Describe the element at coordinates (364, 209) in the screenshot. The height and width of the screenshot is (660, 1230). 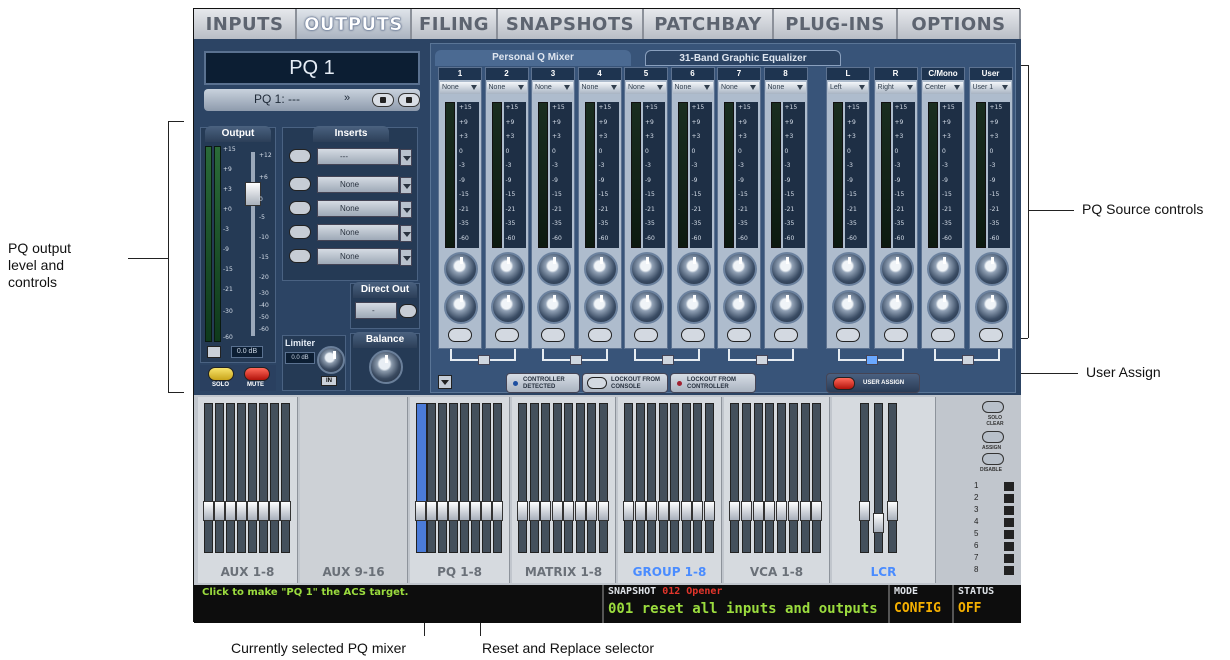
I see `insert-2-field: None` at that location.